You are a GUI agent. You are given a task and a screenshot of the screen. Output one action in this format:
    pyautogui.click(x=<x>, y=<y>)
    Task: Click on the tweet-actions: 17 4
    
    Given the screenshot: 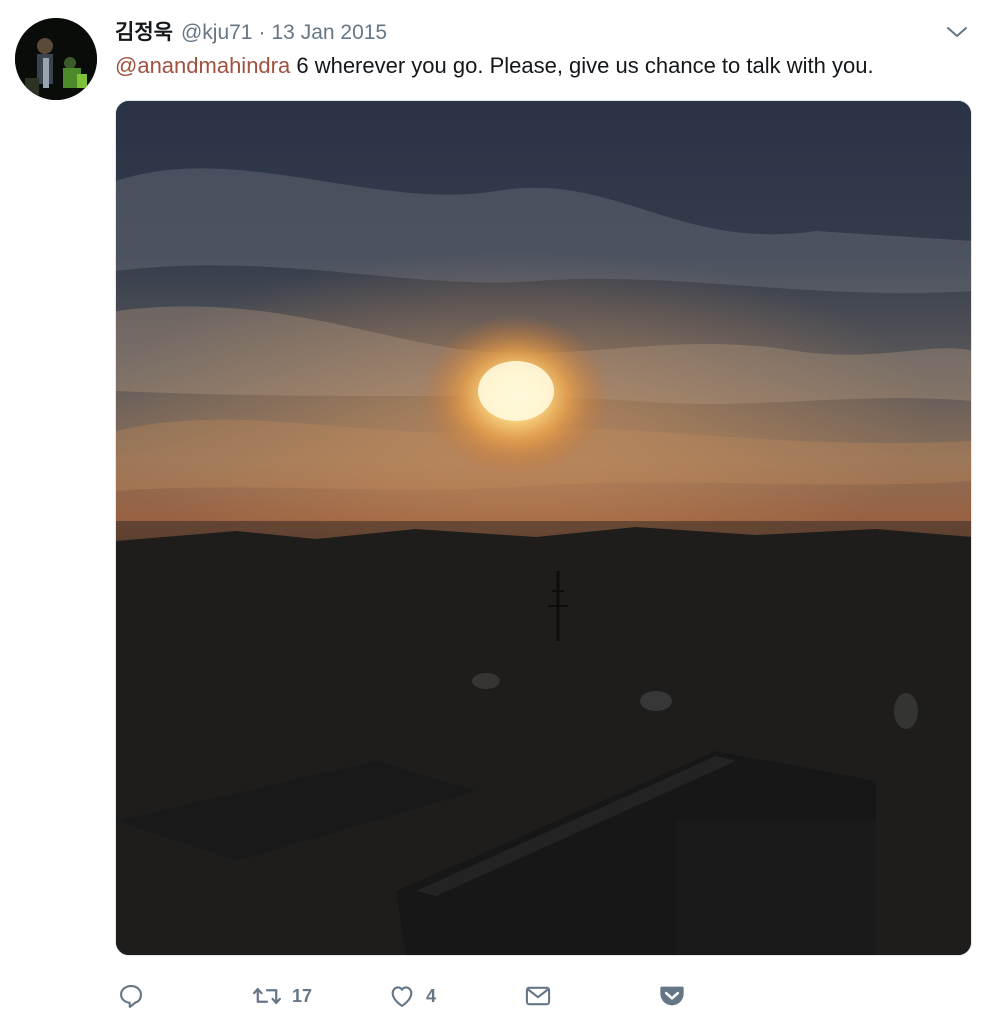 What is the action you would take?
    pyautogui.click(x=415, y=996)
    